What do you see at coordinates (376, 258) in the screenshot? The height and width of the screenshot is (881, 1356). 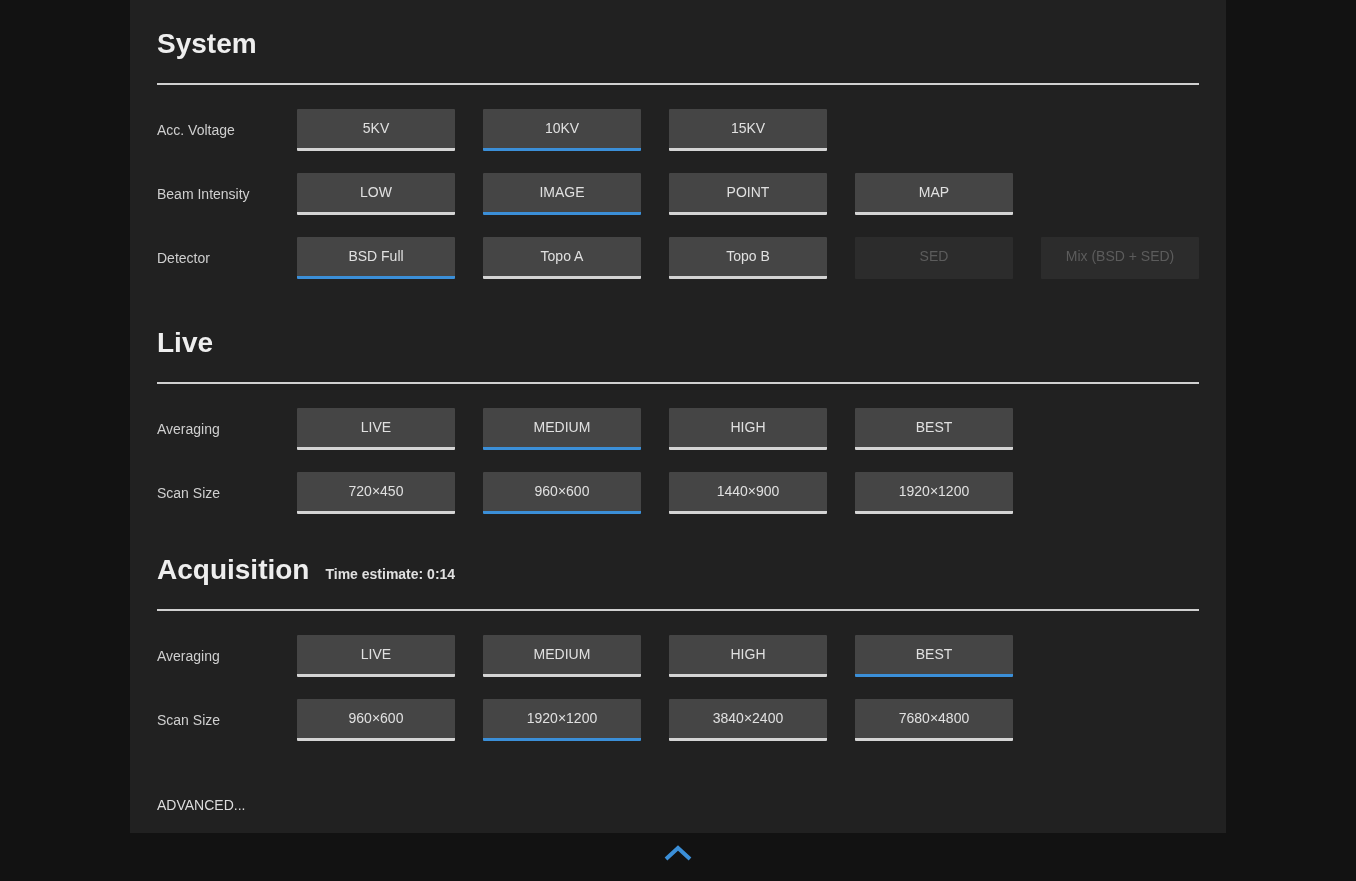 I see `option-button: BSD Full` at bounding box center [376, 258].